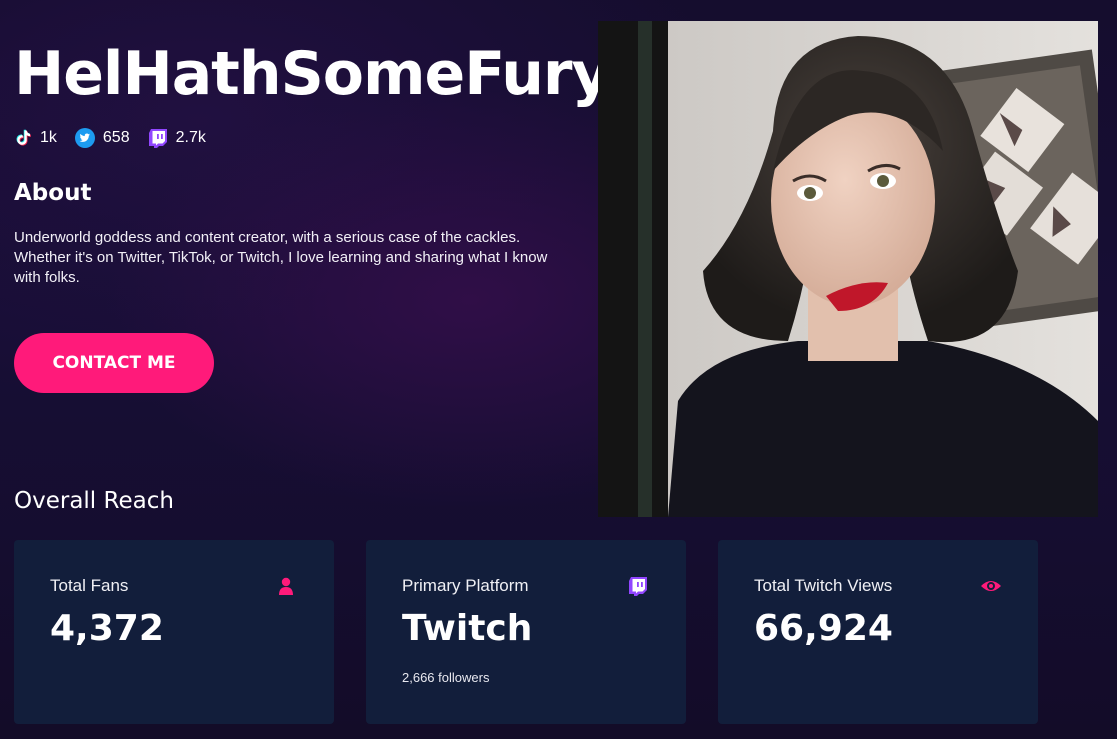 This screenshot has height=739, width=1117. I want to click on social-stats: 1k 658 2.7k, so click(110, 138).